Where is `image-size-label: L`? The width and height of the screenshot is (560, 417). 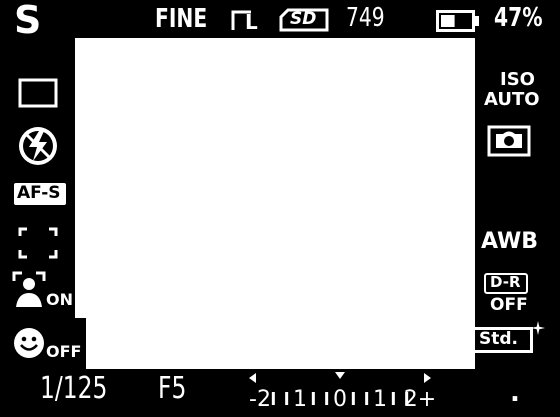 image-size-label: L is located at coordinates (251, 22).